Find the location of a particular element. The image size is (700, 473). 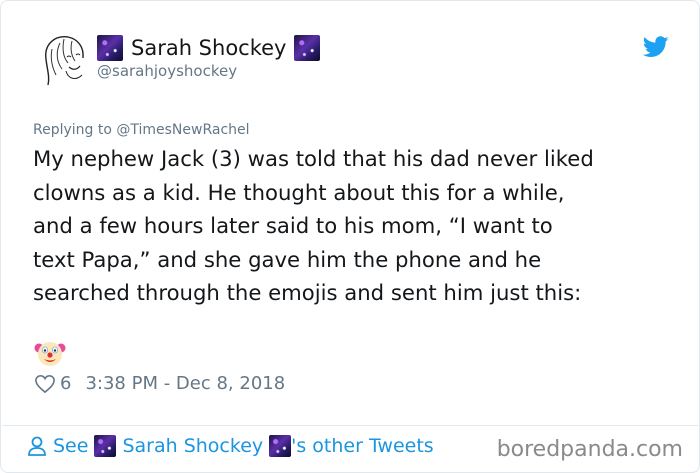

tweet-meta: 6 3:38 PM - Dec 8, 2018 is located at coordinates (159, 383).